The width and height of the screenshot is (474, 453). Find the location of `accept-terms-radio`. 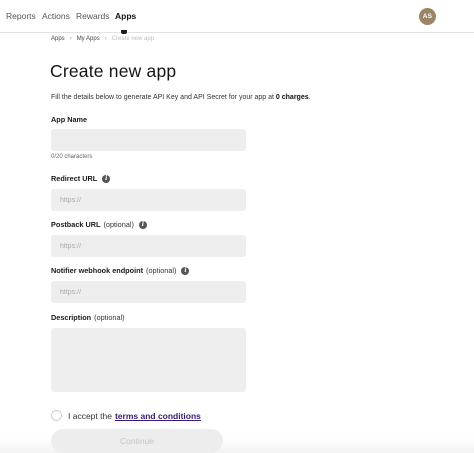

accept-terms-radio is located at coordinates (56, 415).